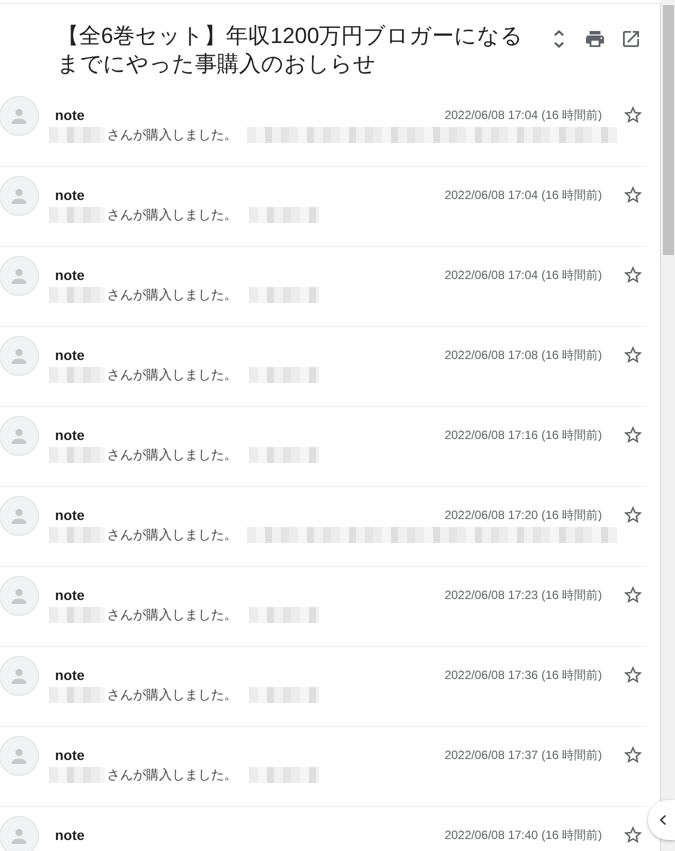 The image size is (675, 851). Describe the element at coordinates (290, 50) in the screenshot. I see `email-subject: 【全6巻セット】年収1200万円ブロガーになるまでにやった事購入のおしらせ` at that location.